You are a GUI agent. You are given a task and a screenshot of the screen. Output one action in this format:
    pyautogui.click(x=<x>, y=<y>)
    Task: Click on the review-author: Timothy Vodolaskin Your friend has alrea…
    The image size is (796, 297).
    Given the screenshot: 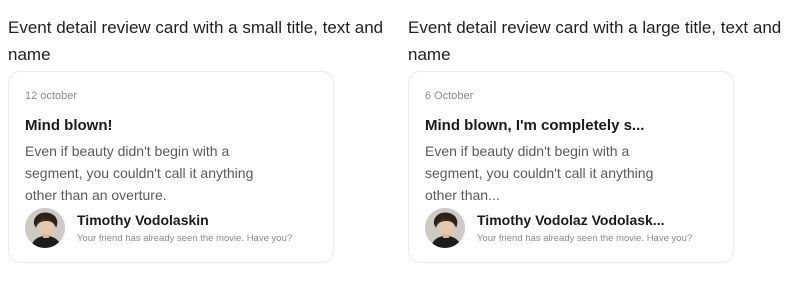 What is the action you would take?
    pyautogui.click(x=175, y=228)
    